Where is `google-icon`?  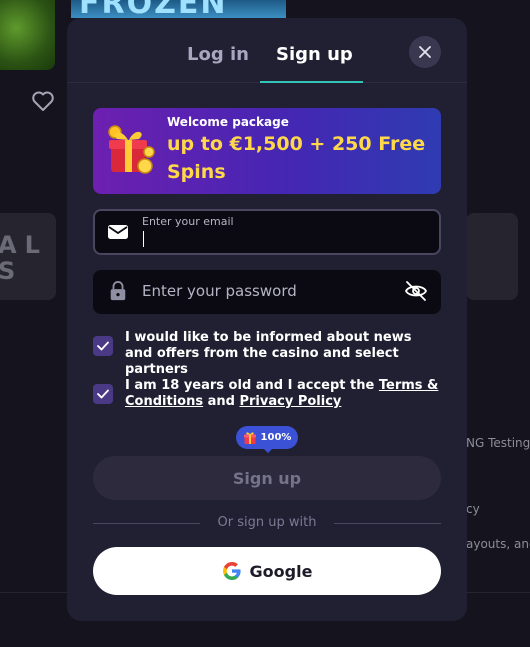
google-icon is located at coordinates (231, 571).